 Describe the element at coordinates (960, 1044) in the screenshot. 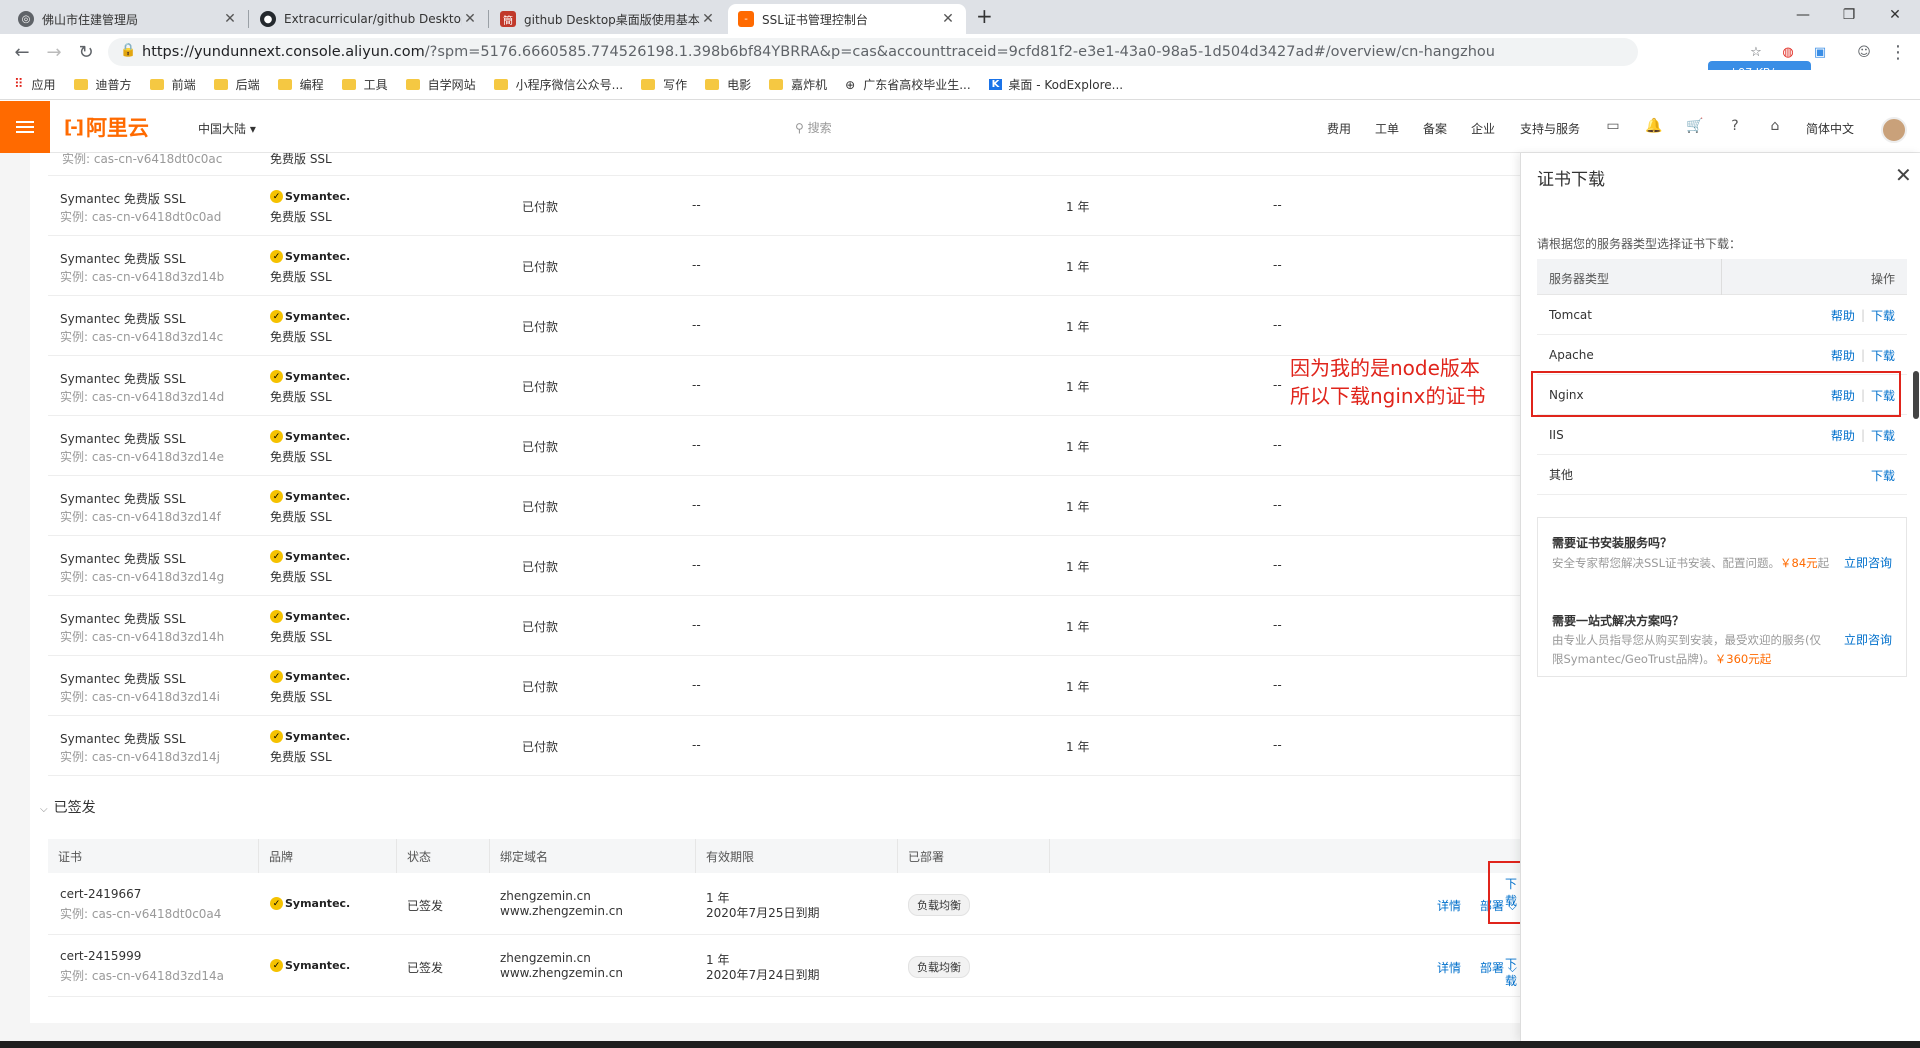

I see `os-taskbar` at that location.